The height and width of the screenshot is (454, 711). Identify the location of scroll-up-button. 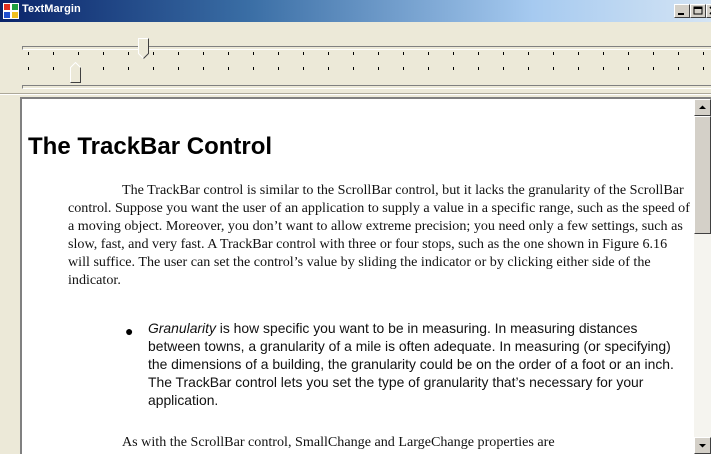
(702, 107).